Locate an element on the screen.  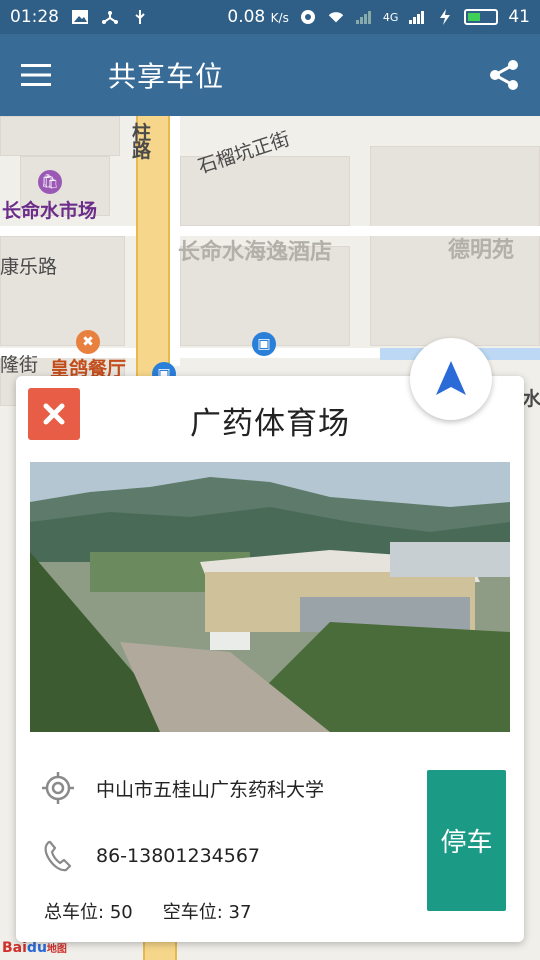
map-label: 隆街 is located at coordinates (19, 365).